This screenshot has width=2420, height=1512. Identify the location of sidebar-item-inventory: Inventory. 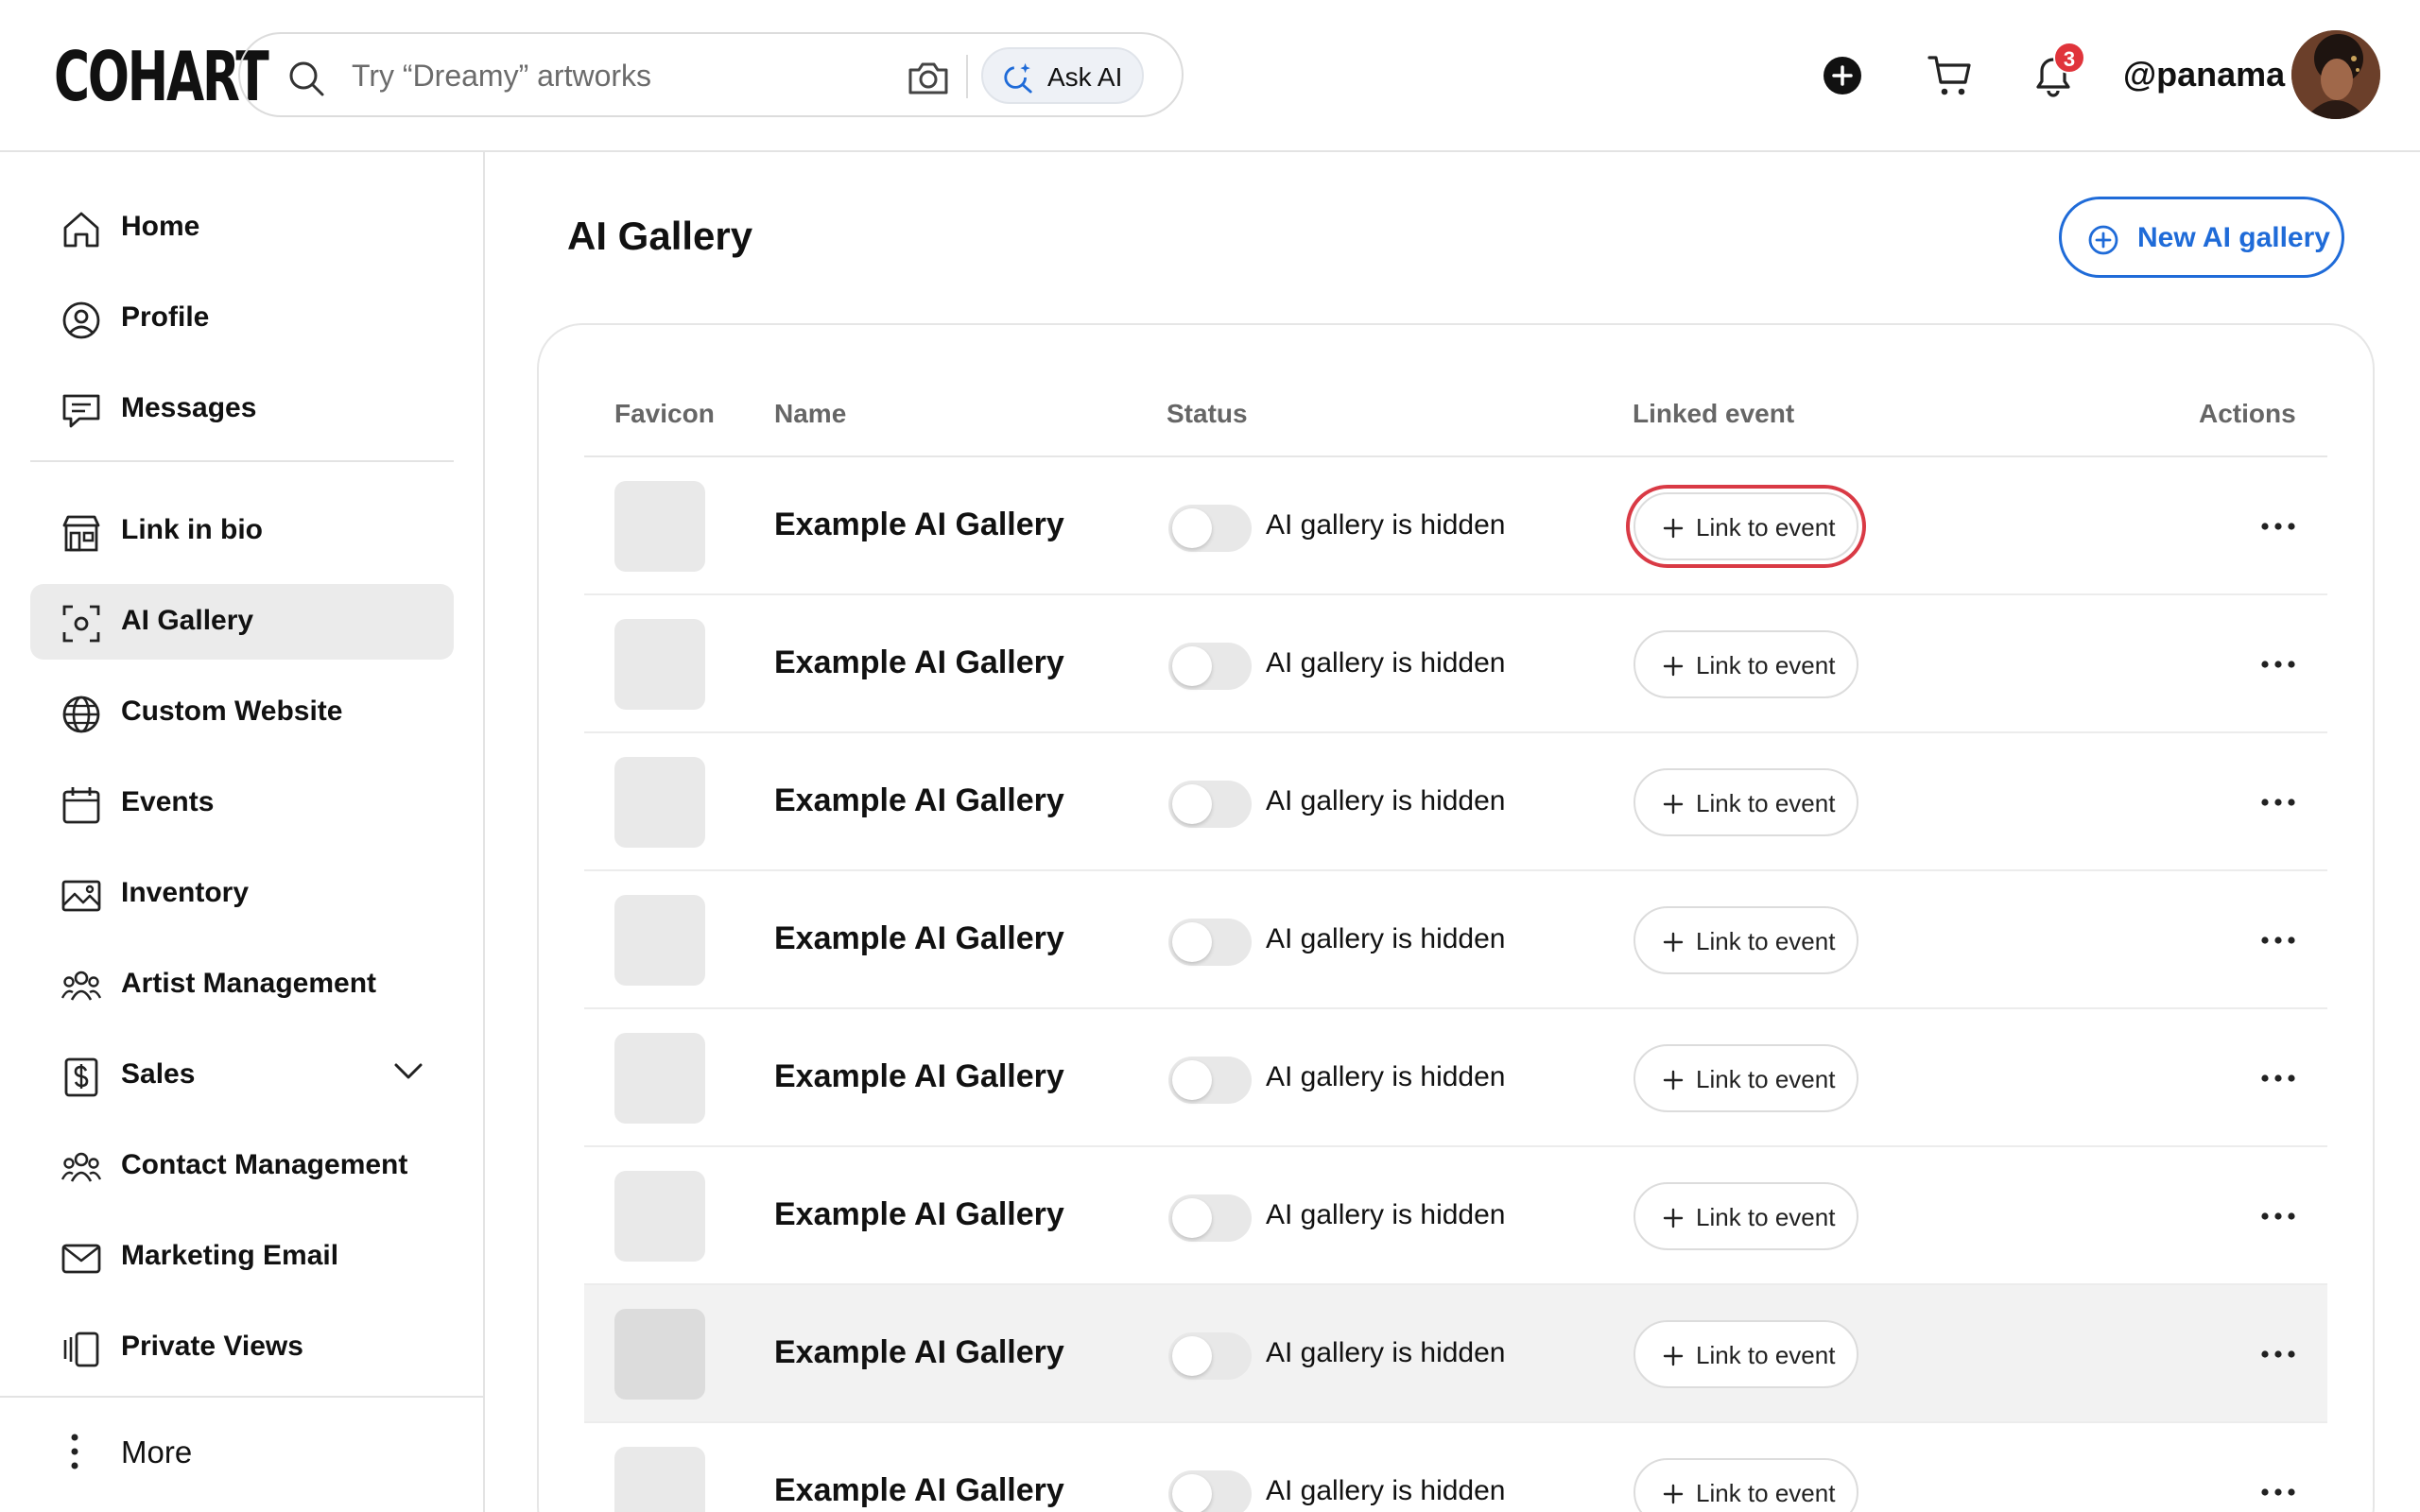
(242, 894).